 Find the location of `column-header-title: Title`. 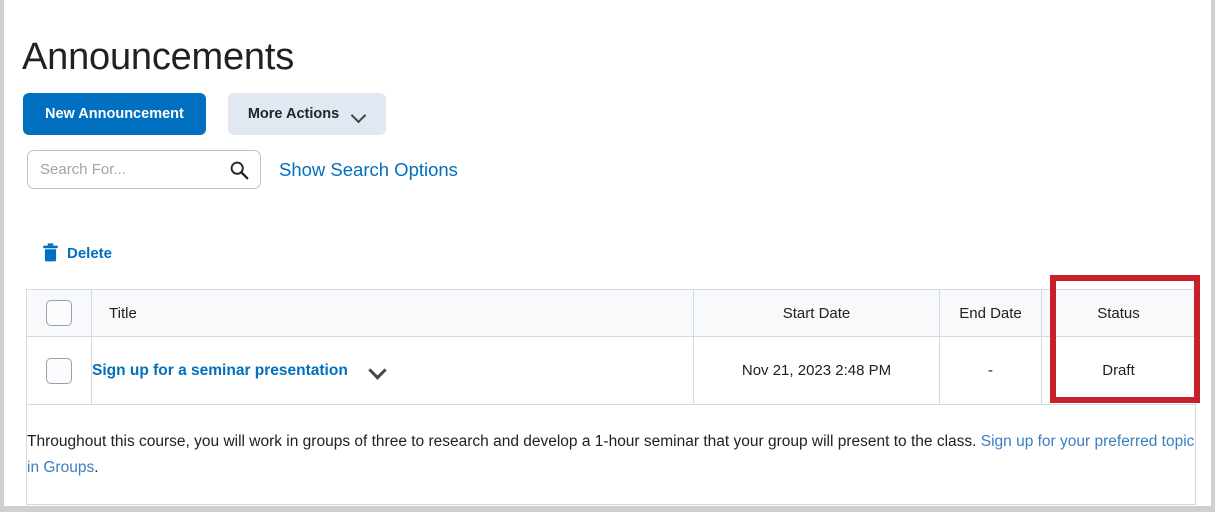

column-header-title: Title is located at coordinates (392, 313).